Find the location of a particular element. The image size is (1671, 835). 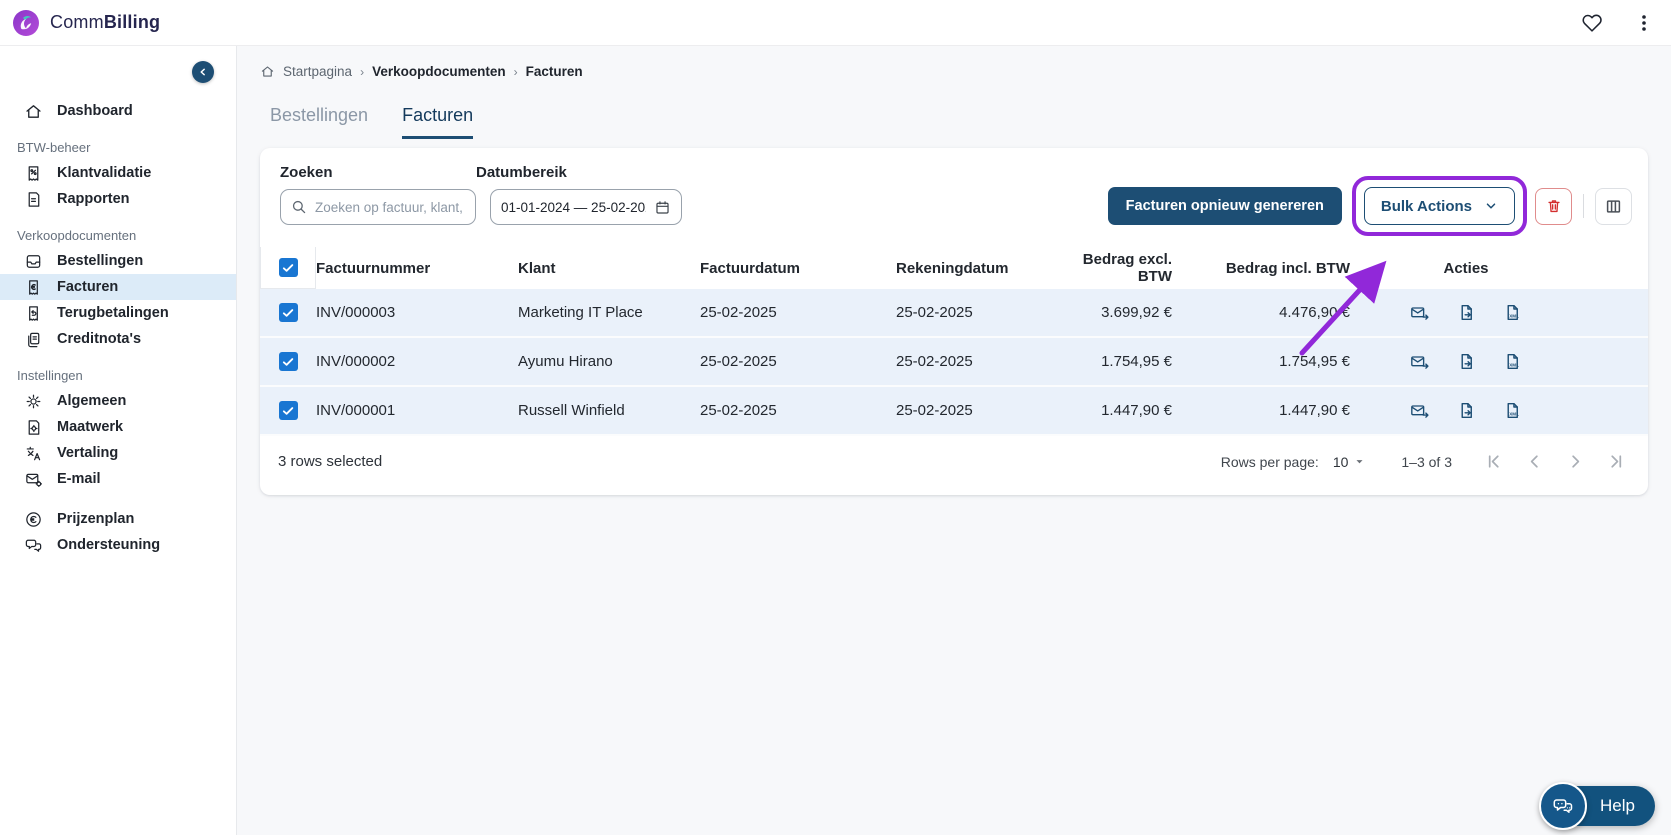

rows-per-page-value: 10 is located at coordinates (1340, 461).